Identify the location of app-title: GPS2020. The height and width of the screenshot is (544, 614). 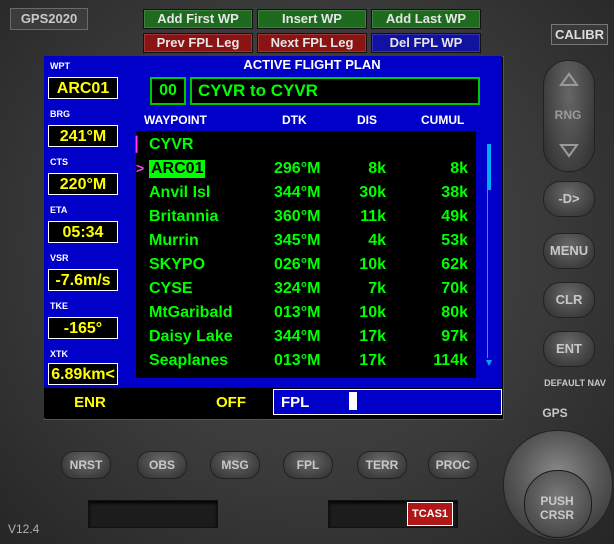
(49, 19).